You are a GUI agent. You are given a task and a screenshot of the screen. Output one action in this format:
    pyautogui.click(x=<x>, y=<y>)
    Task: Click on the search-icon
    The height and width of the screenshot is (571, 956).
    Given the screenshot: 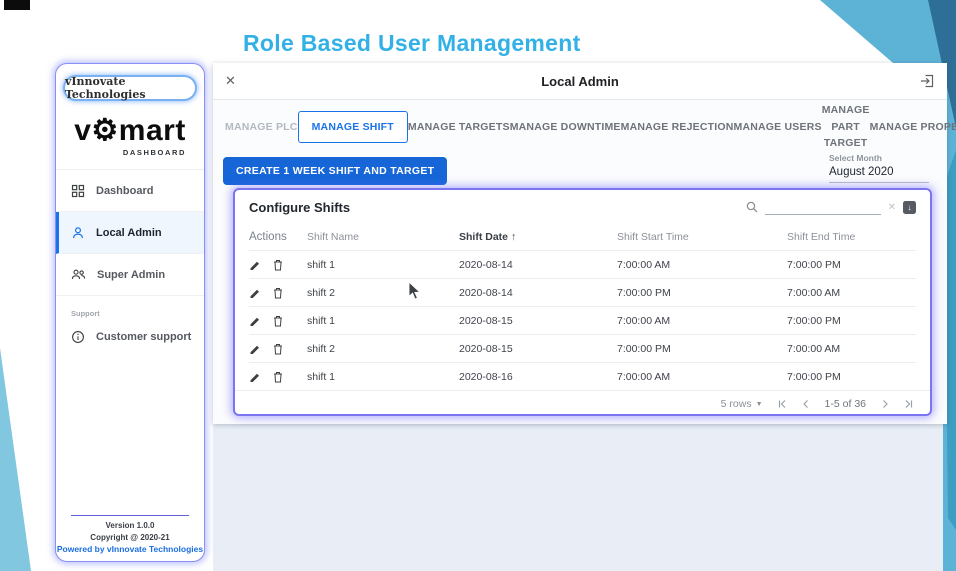 What is the action you would take?
    pyautogui.click(x=752, y=207)
    